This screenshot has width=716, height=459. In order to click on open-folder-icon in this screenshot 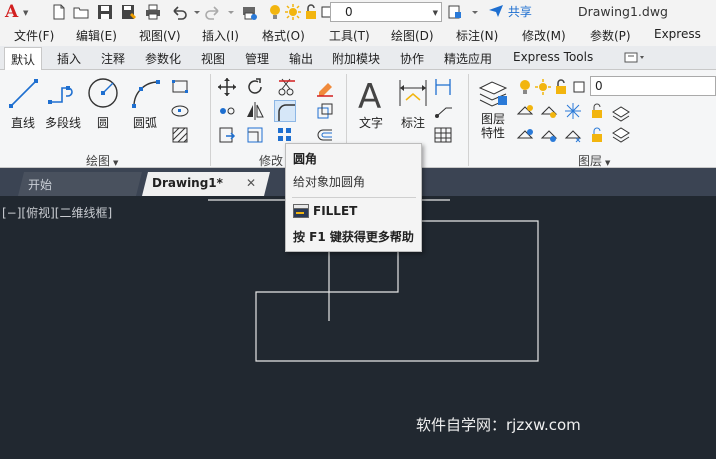, I will do `click(81, 12)`.